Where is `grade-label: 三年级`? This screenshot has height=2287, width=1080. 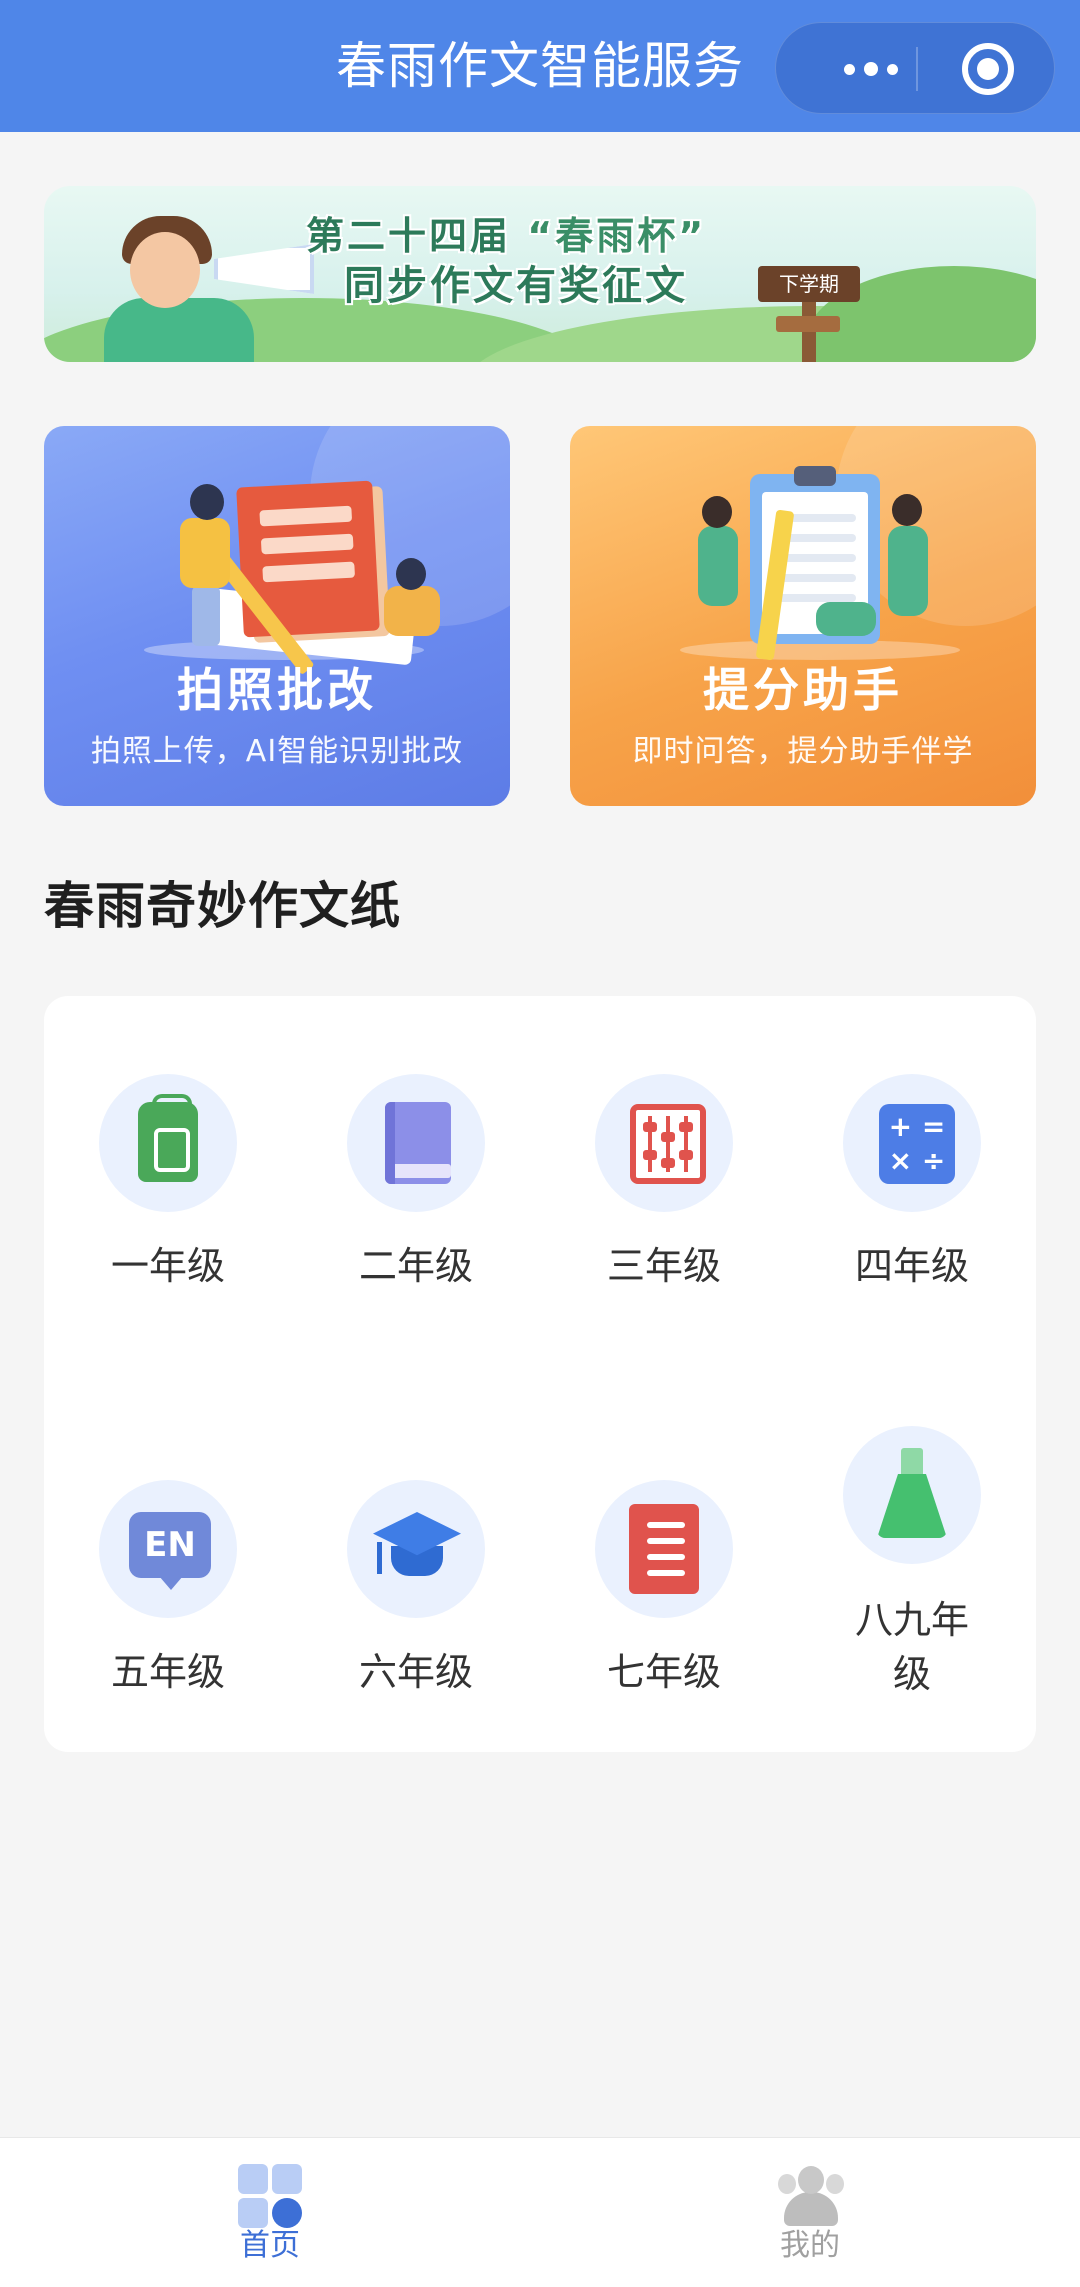
grade-label: 三年级 is located at coordinates (663, 1266).